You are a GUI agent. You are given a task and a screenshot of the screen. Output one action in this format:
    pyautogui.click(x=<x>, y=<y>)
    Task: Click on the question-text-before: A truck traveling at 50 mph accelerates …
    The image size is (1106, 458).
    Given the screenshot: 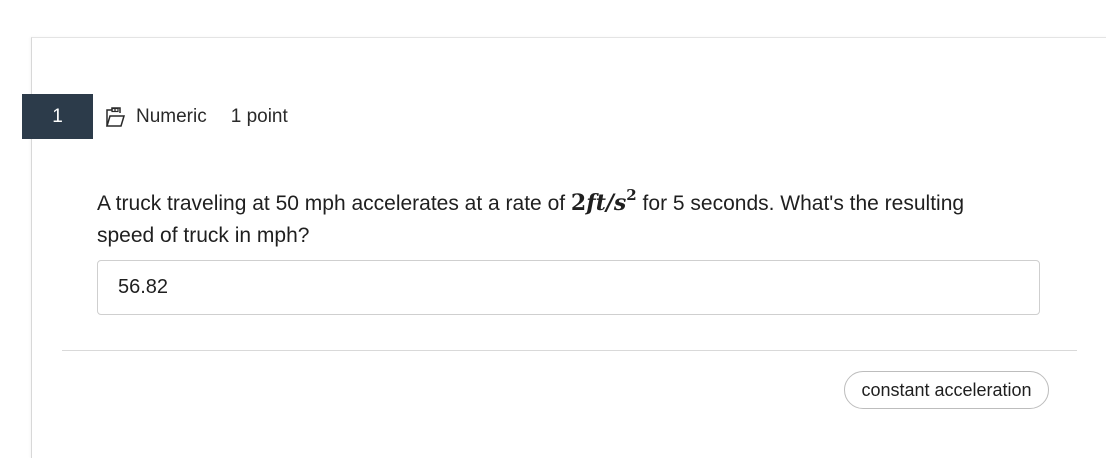 What is the action you would take?
    pyautogui.click(x=334, y=203)
    